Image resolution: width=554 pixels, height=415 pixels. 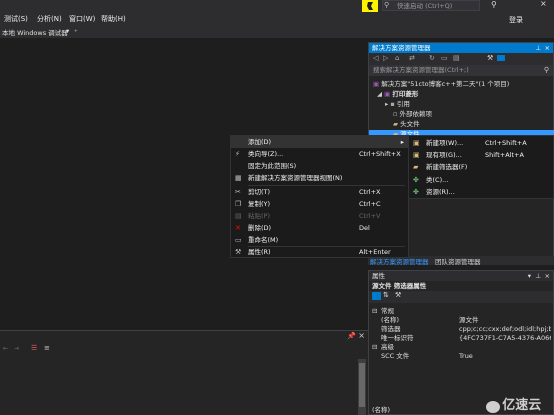 I want to click on property-value: cpp;c;cc;cxx;def;odl;idl;hpj;bat, so click(x=505, y=329).